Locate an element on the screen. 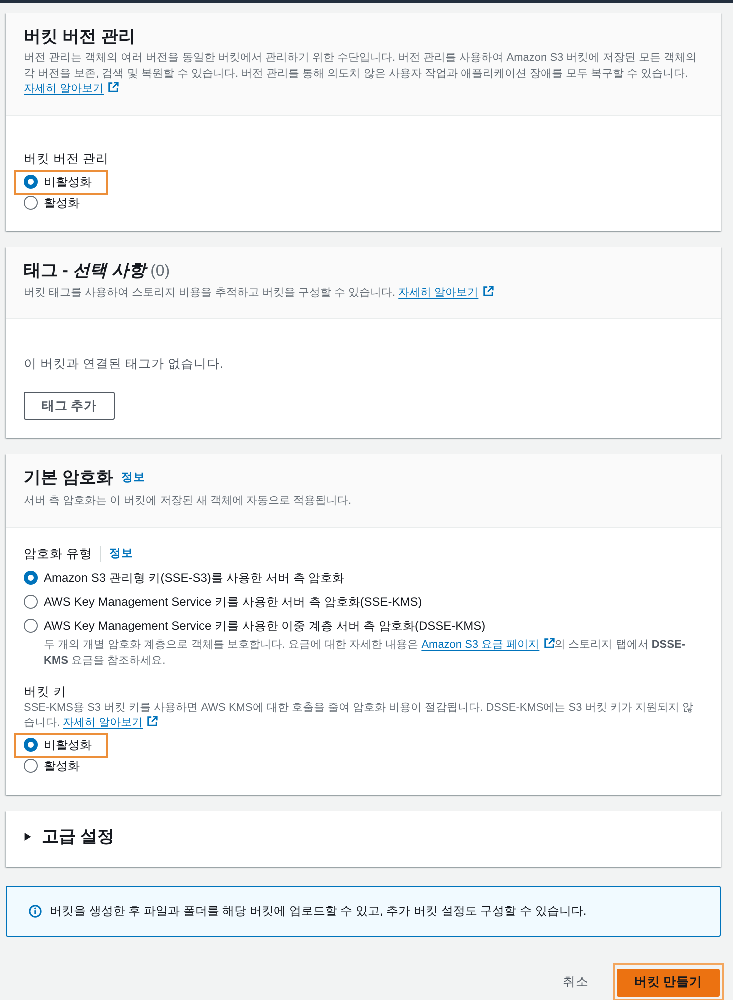  field-label: 버킷 키 is located at coordinates (46, 692).